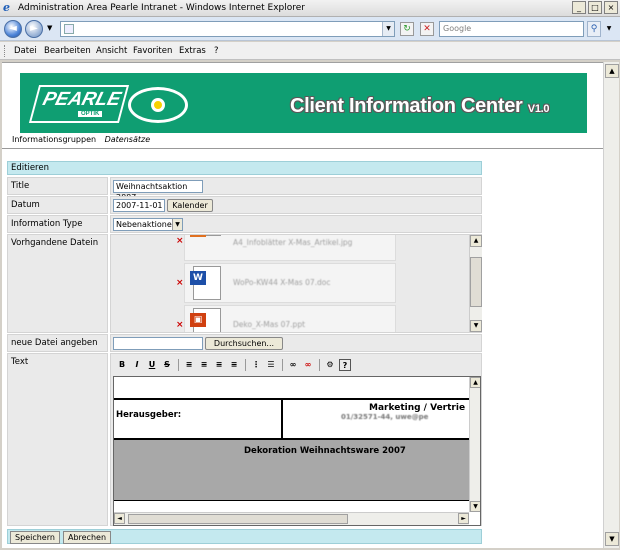 Image resolution: width=620 pixels, height=550 pixels. Describe the element at coordinates (87, 537) in the screenshot. I see `cancel-button: Abrechen` at that location.